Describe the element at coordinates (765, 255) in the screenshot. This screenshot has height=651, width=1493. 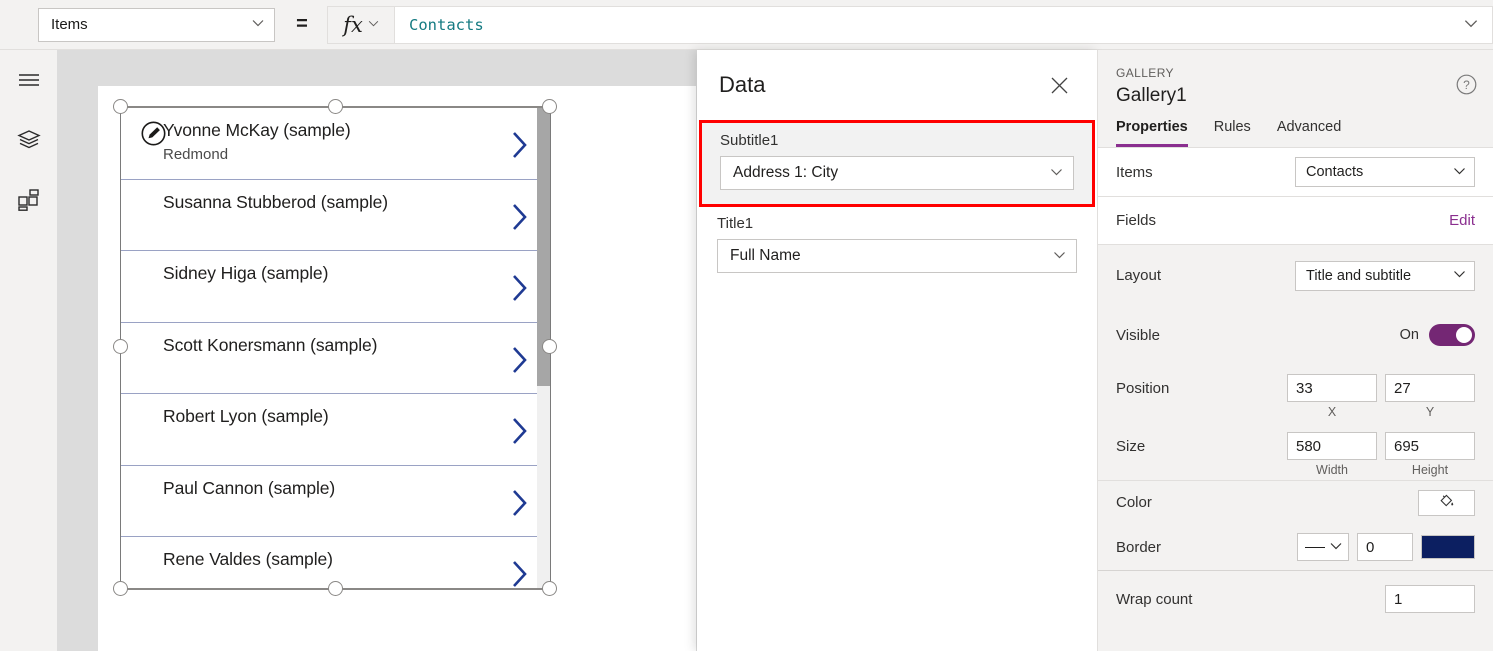
I see `data-field-value: Full Name` at that location.